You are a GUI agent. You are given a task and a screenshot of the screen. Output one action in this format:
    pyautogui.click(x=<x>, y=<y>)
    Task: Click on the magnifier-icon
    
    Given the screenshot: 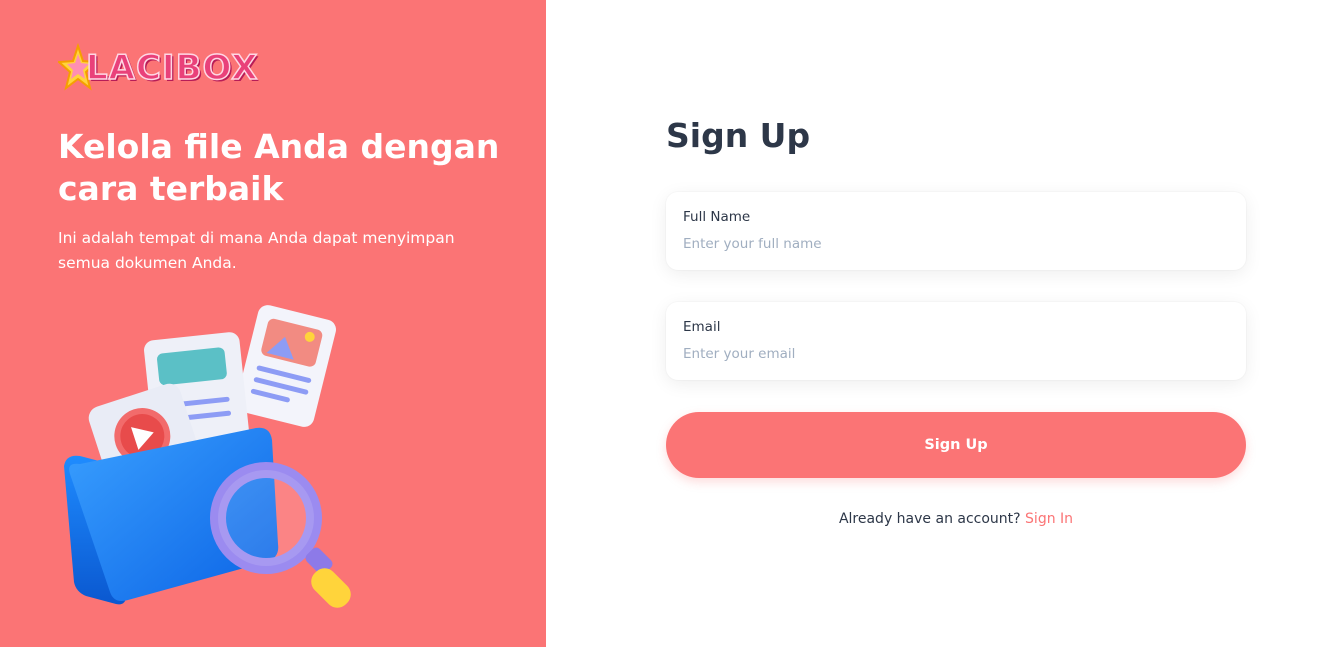 What is the action you would take?
    pyautogui.click(x=280, y=535)
    